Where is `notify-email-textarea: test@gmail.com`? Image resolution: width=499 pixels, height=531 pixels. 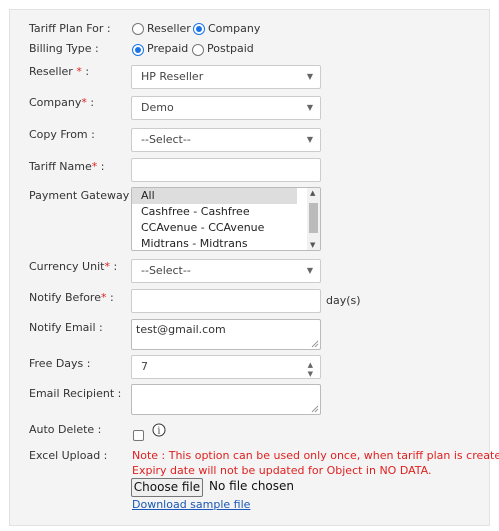
notify-email-textarea: test@gmail.com is located at coordinates (226, 334).